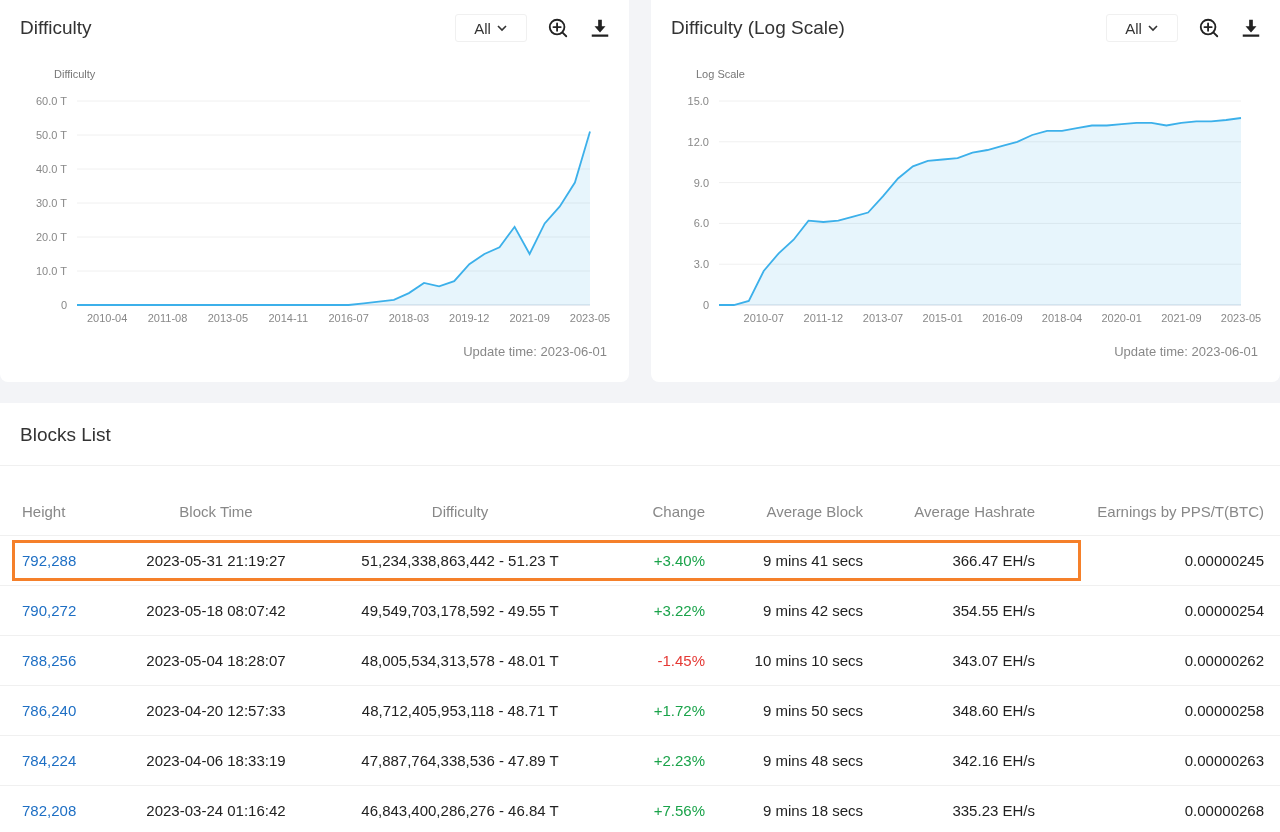 This screenshot has height=832, width=1280. What do you see at coordinates (460, 560) in the screenshot?
I see `table-cell-text: 51,234,338,863,442 - 51.23 T` at bounding box center [460, 560].